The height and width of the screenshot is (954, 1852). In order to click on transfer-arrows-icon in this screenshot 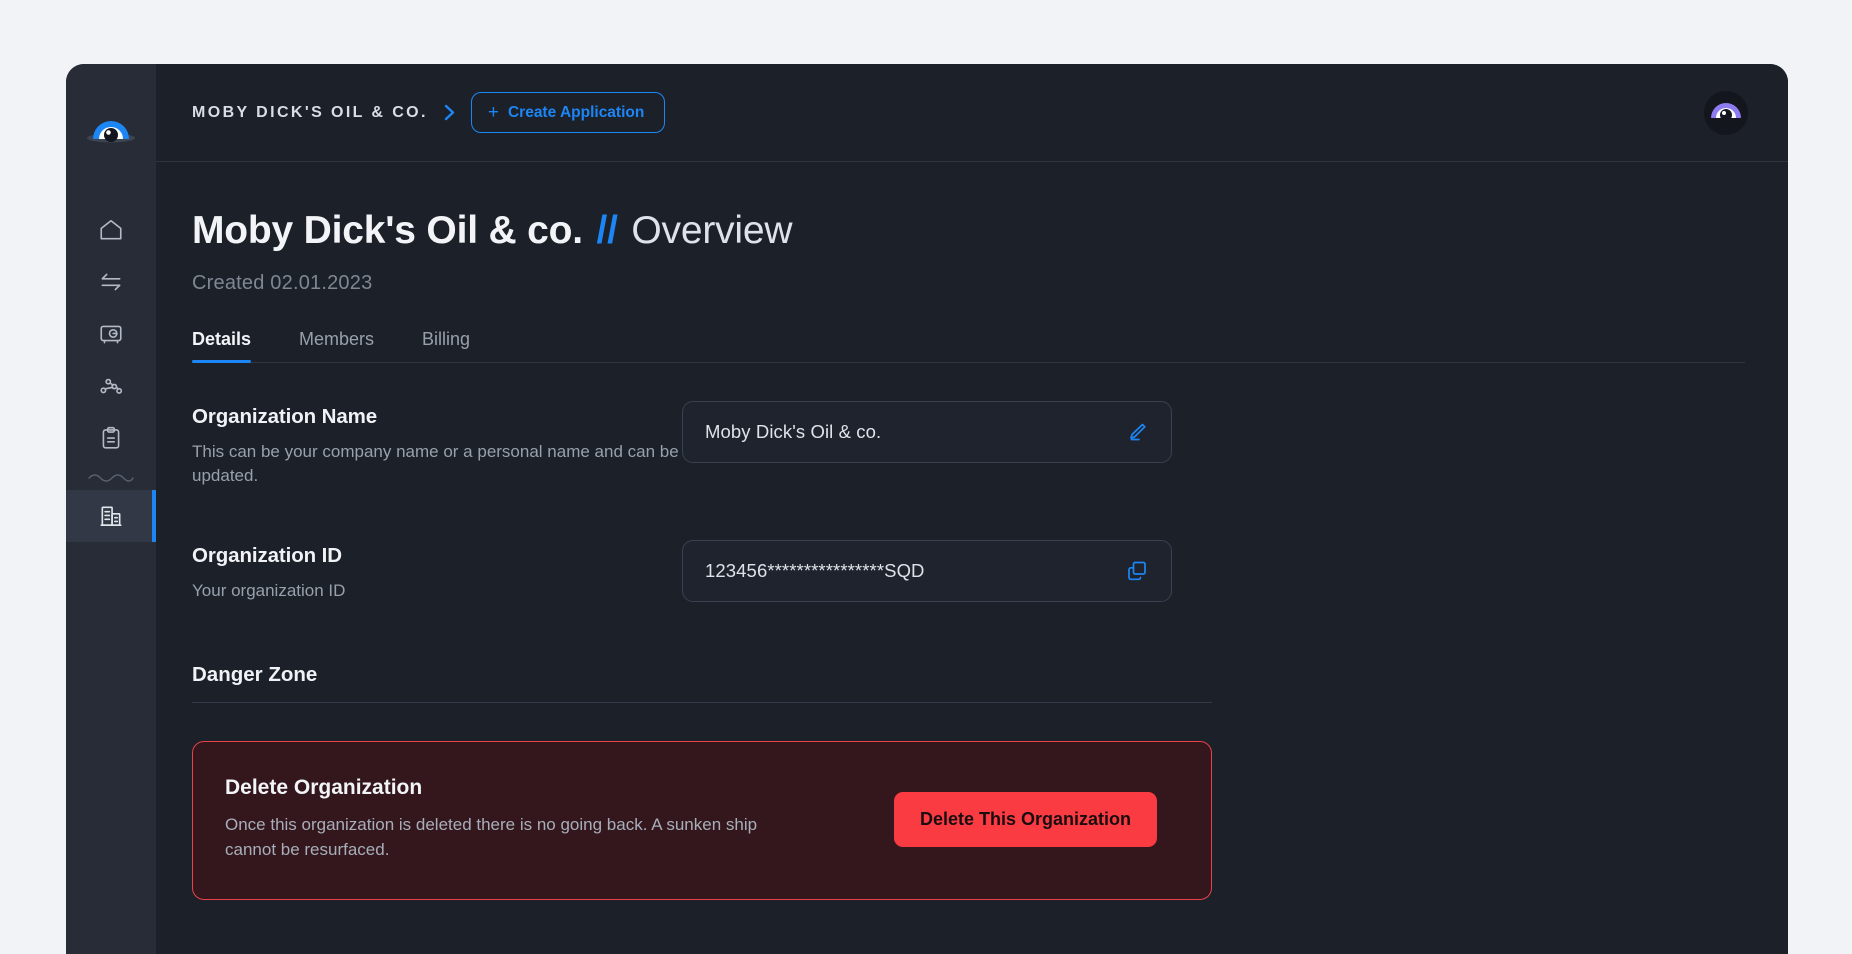, I will do `click(111, 282)`.